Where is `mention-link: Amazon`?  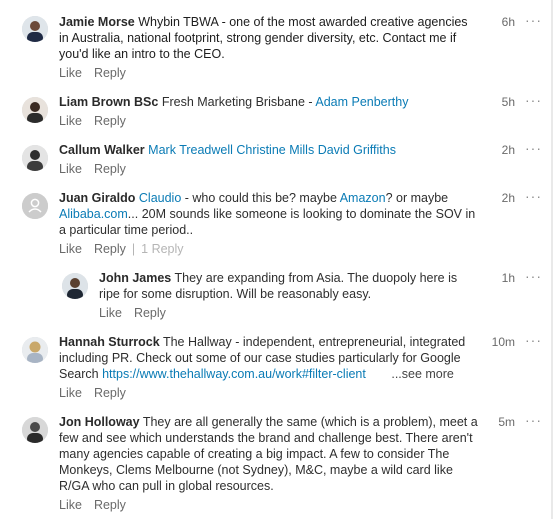 mention-link: Amazon is located at coordinates (363, 198).